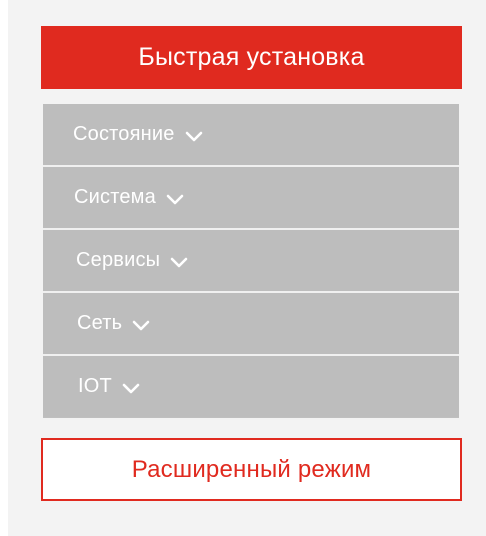  I want to click on menu-item-services: Сервисы, so click(251, 260).